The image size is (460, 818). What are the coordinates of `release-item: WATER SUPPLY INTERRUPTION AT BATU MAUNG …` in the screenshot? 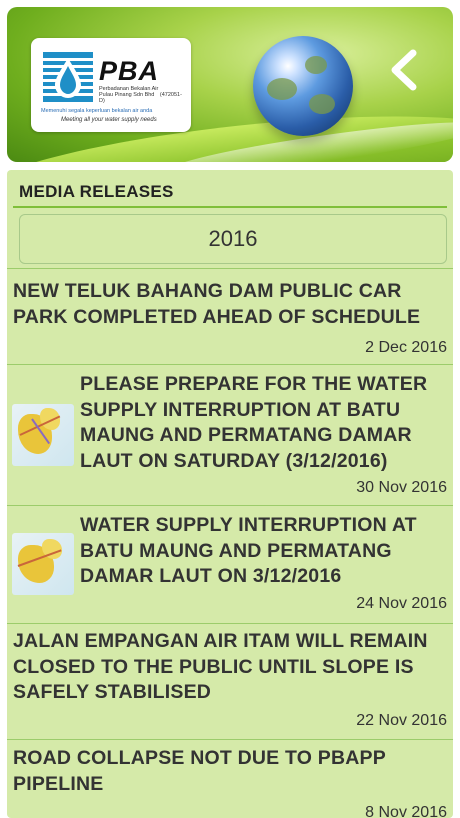 It's located at (230, 564).